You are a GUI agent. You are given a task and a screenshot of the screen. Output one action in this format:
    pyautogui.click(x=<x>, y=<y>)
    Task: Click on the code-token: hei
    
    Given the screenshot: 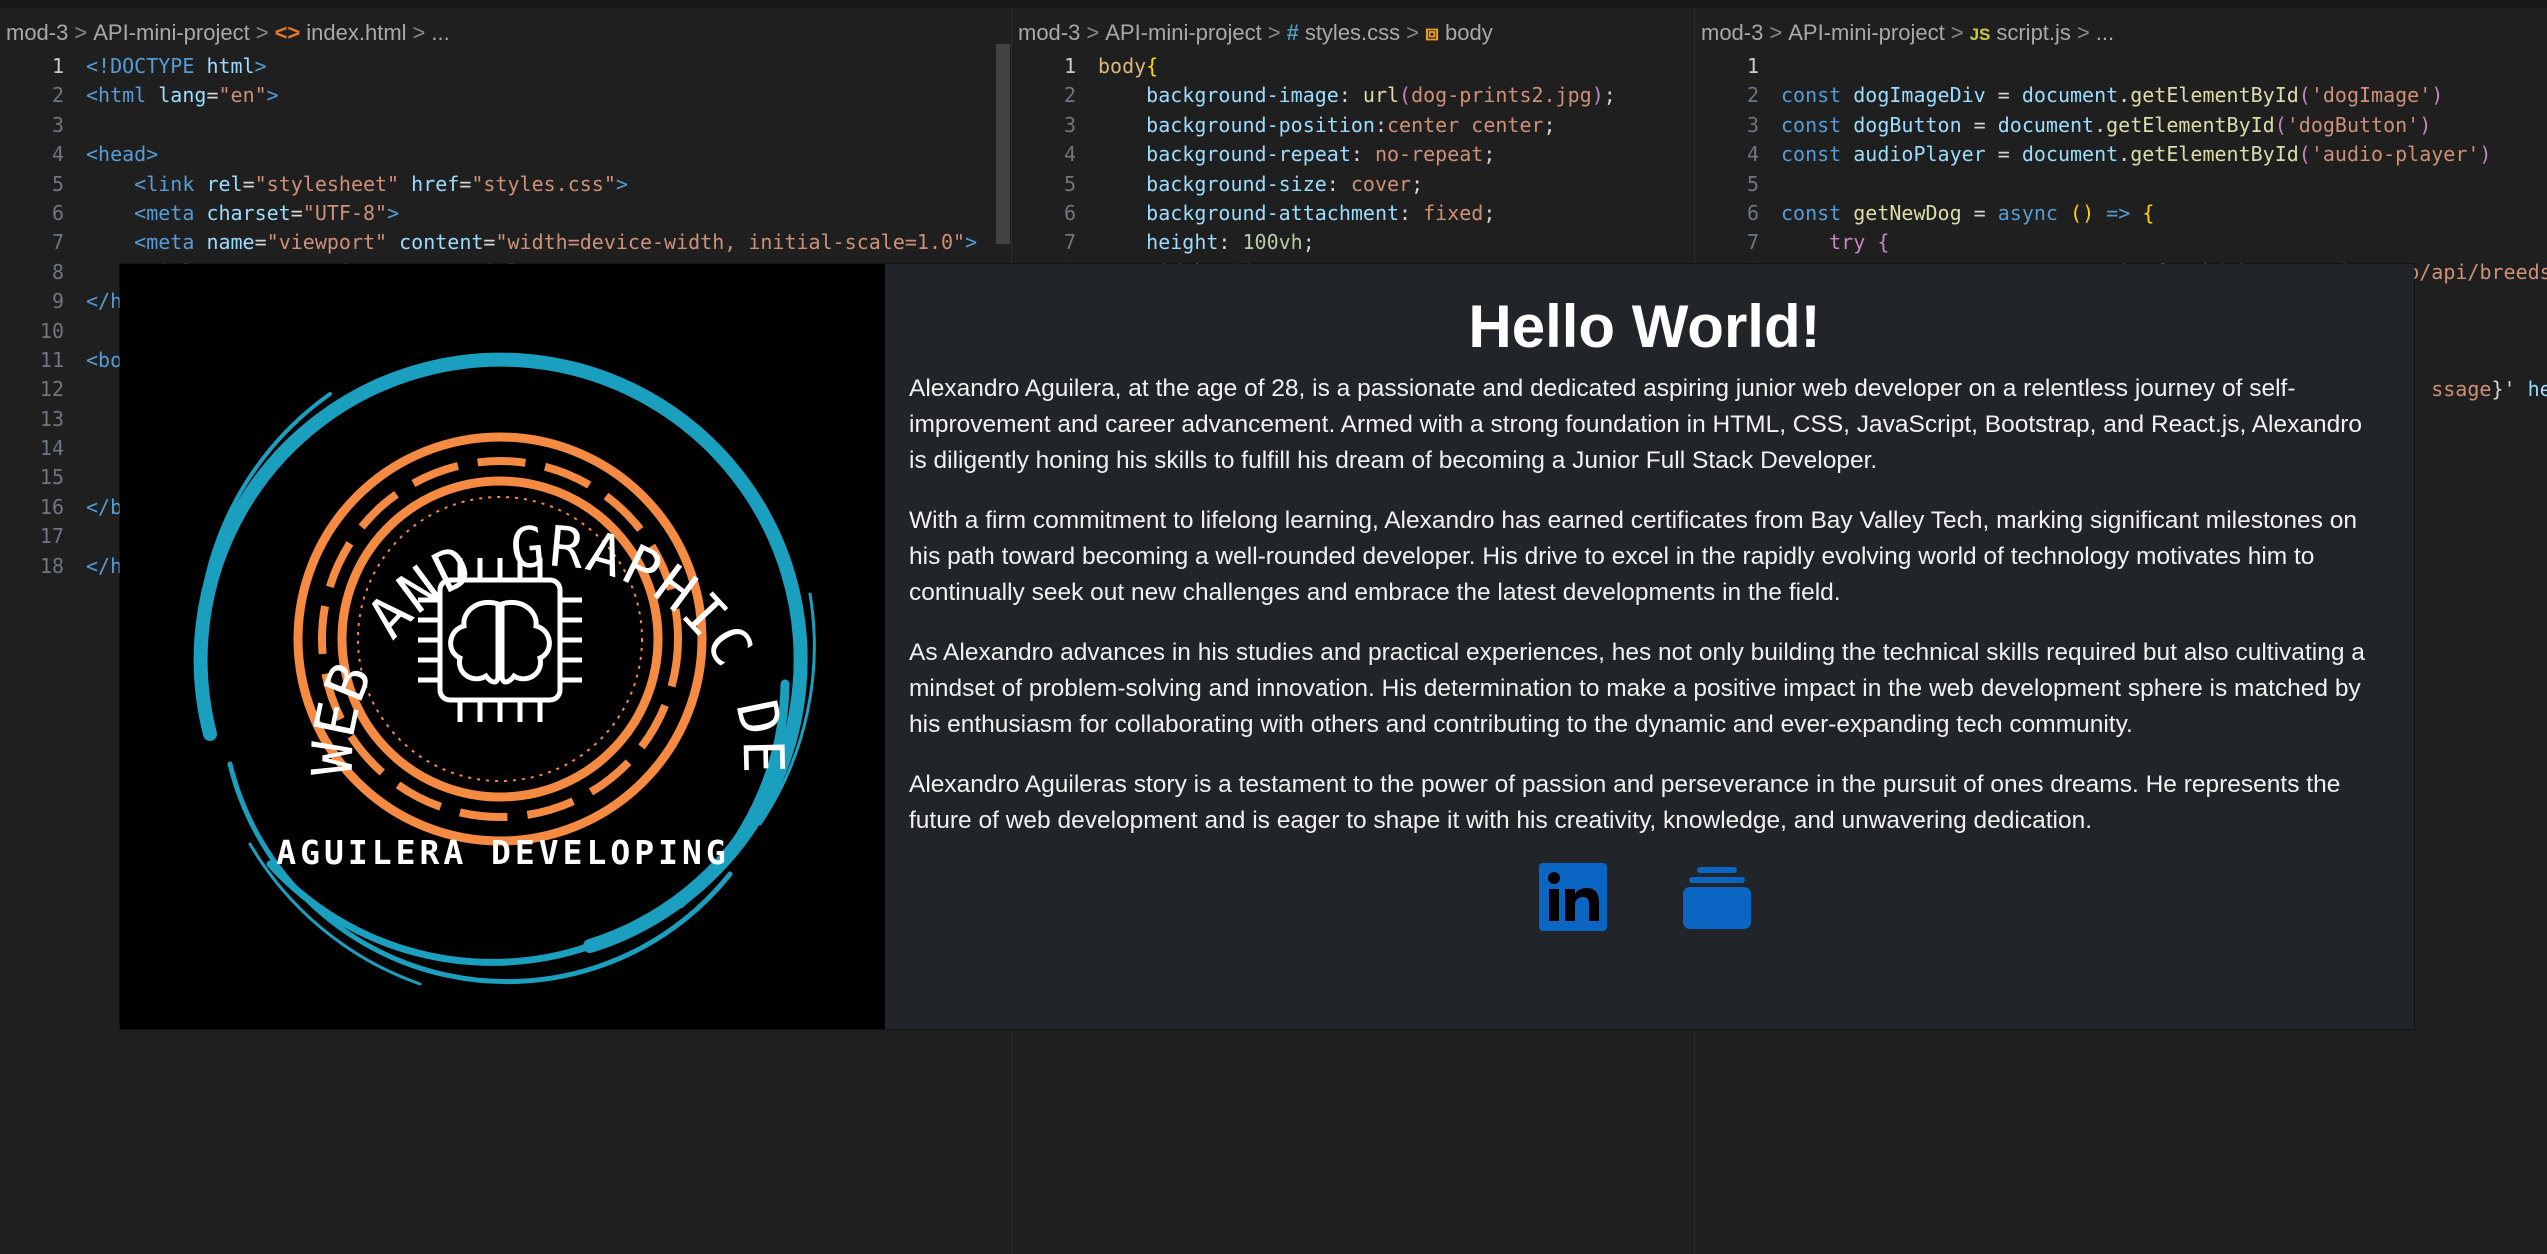 What is the action you would take?
    pyautogui.click(x=2537, y=389)
    